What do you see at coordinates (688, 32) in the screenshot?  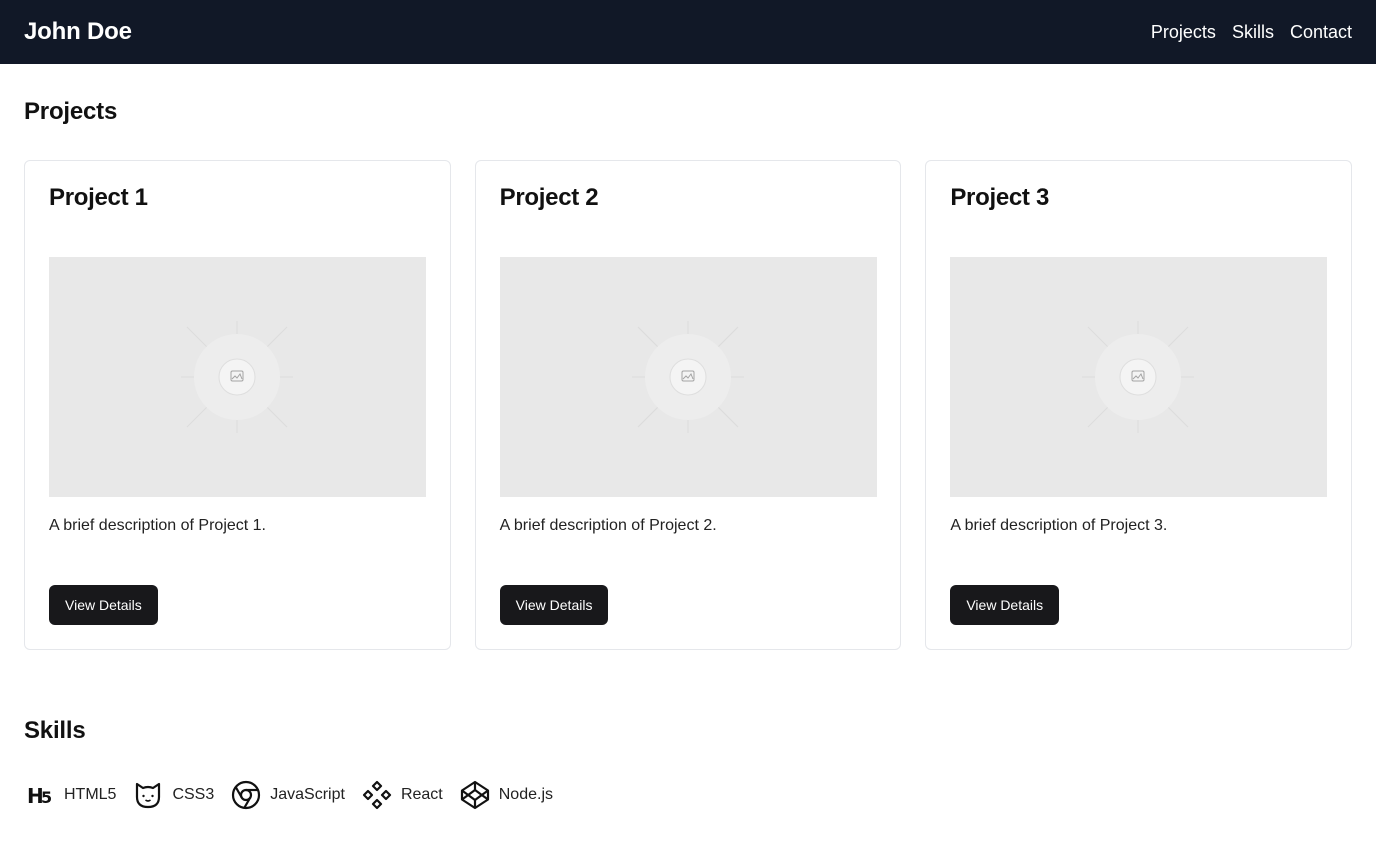 I see `top-navbar: John Doe Projects Skills Contact` at bounding box center [688, 32].